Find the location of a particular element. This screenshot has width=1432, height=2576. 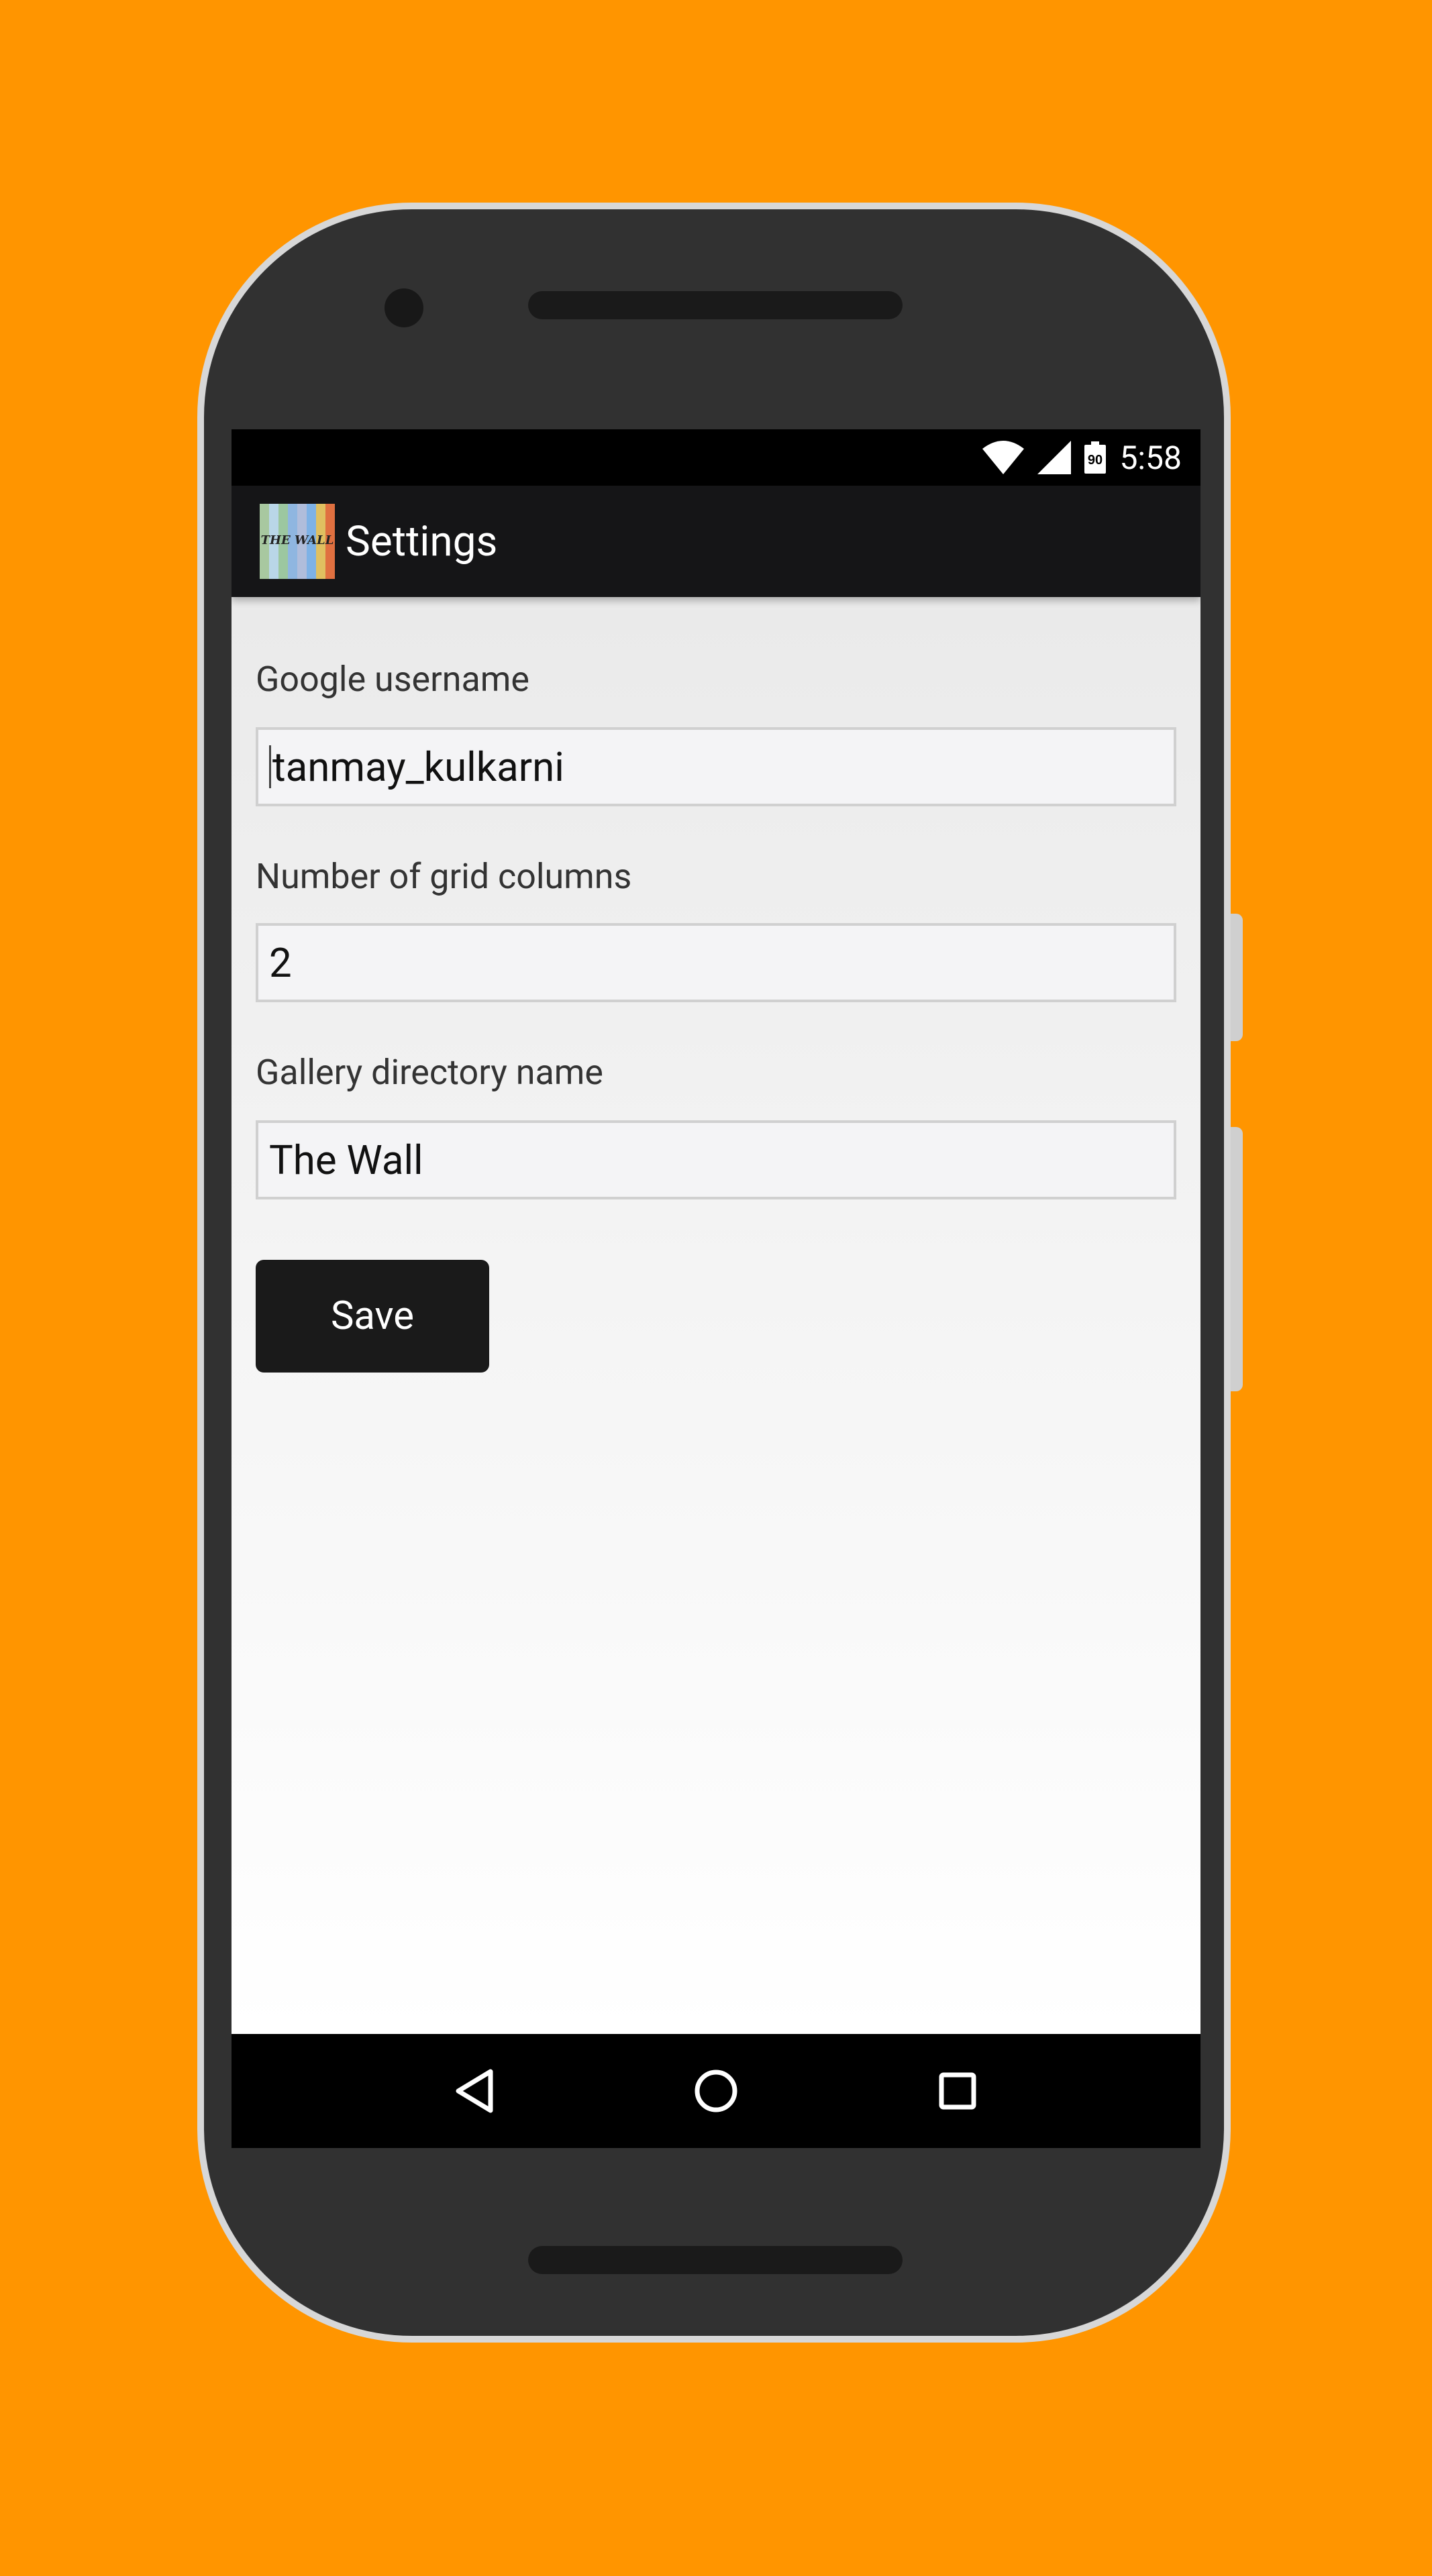

app-logo-icon: THE WALL is located at coordinates (297, 541).